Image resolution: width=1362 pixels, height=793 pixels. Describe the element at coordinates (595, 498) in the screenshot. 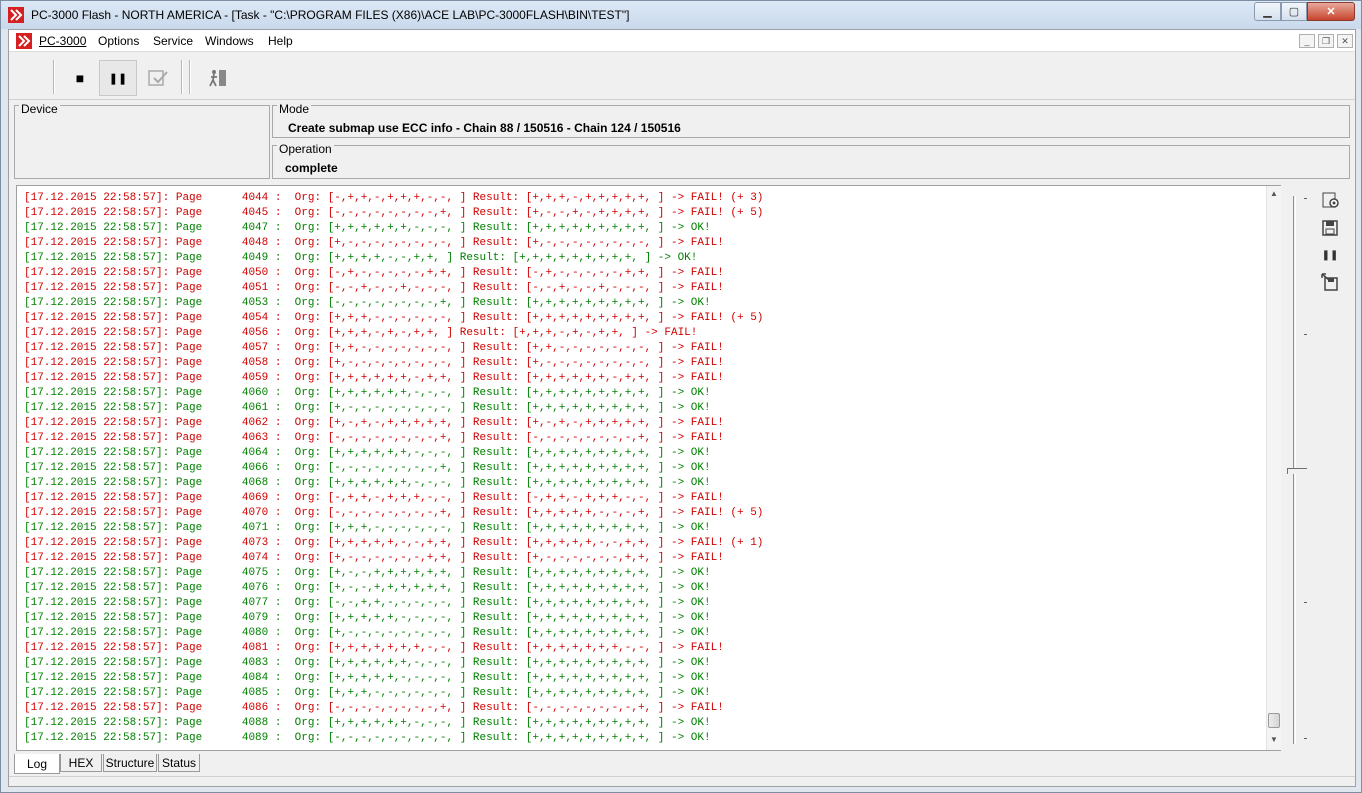

I see `log-result-value: [-,+,+,-,+,+,+,-,-, ]` at that location.